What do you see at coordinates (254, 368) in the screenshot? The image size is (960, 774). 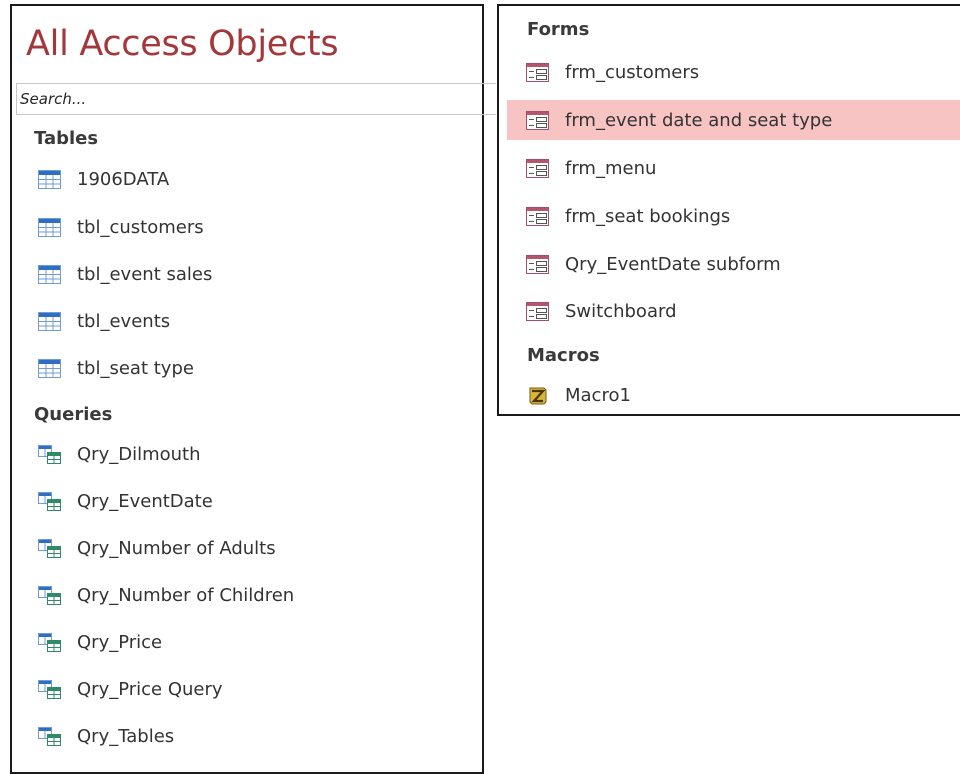 I see `list-item-table: tbl_seat type` at bounding box center [254, 368].